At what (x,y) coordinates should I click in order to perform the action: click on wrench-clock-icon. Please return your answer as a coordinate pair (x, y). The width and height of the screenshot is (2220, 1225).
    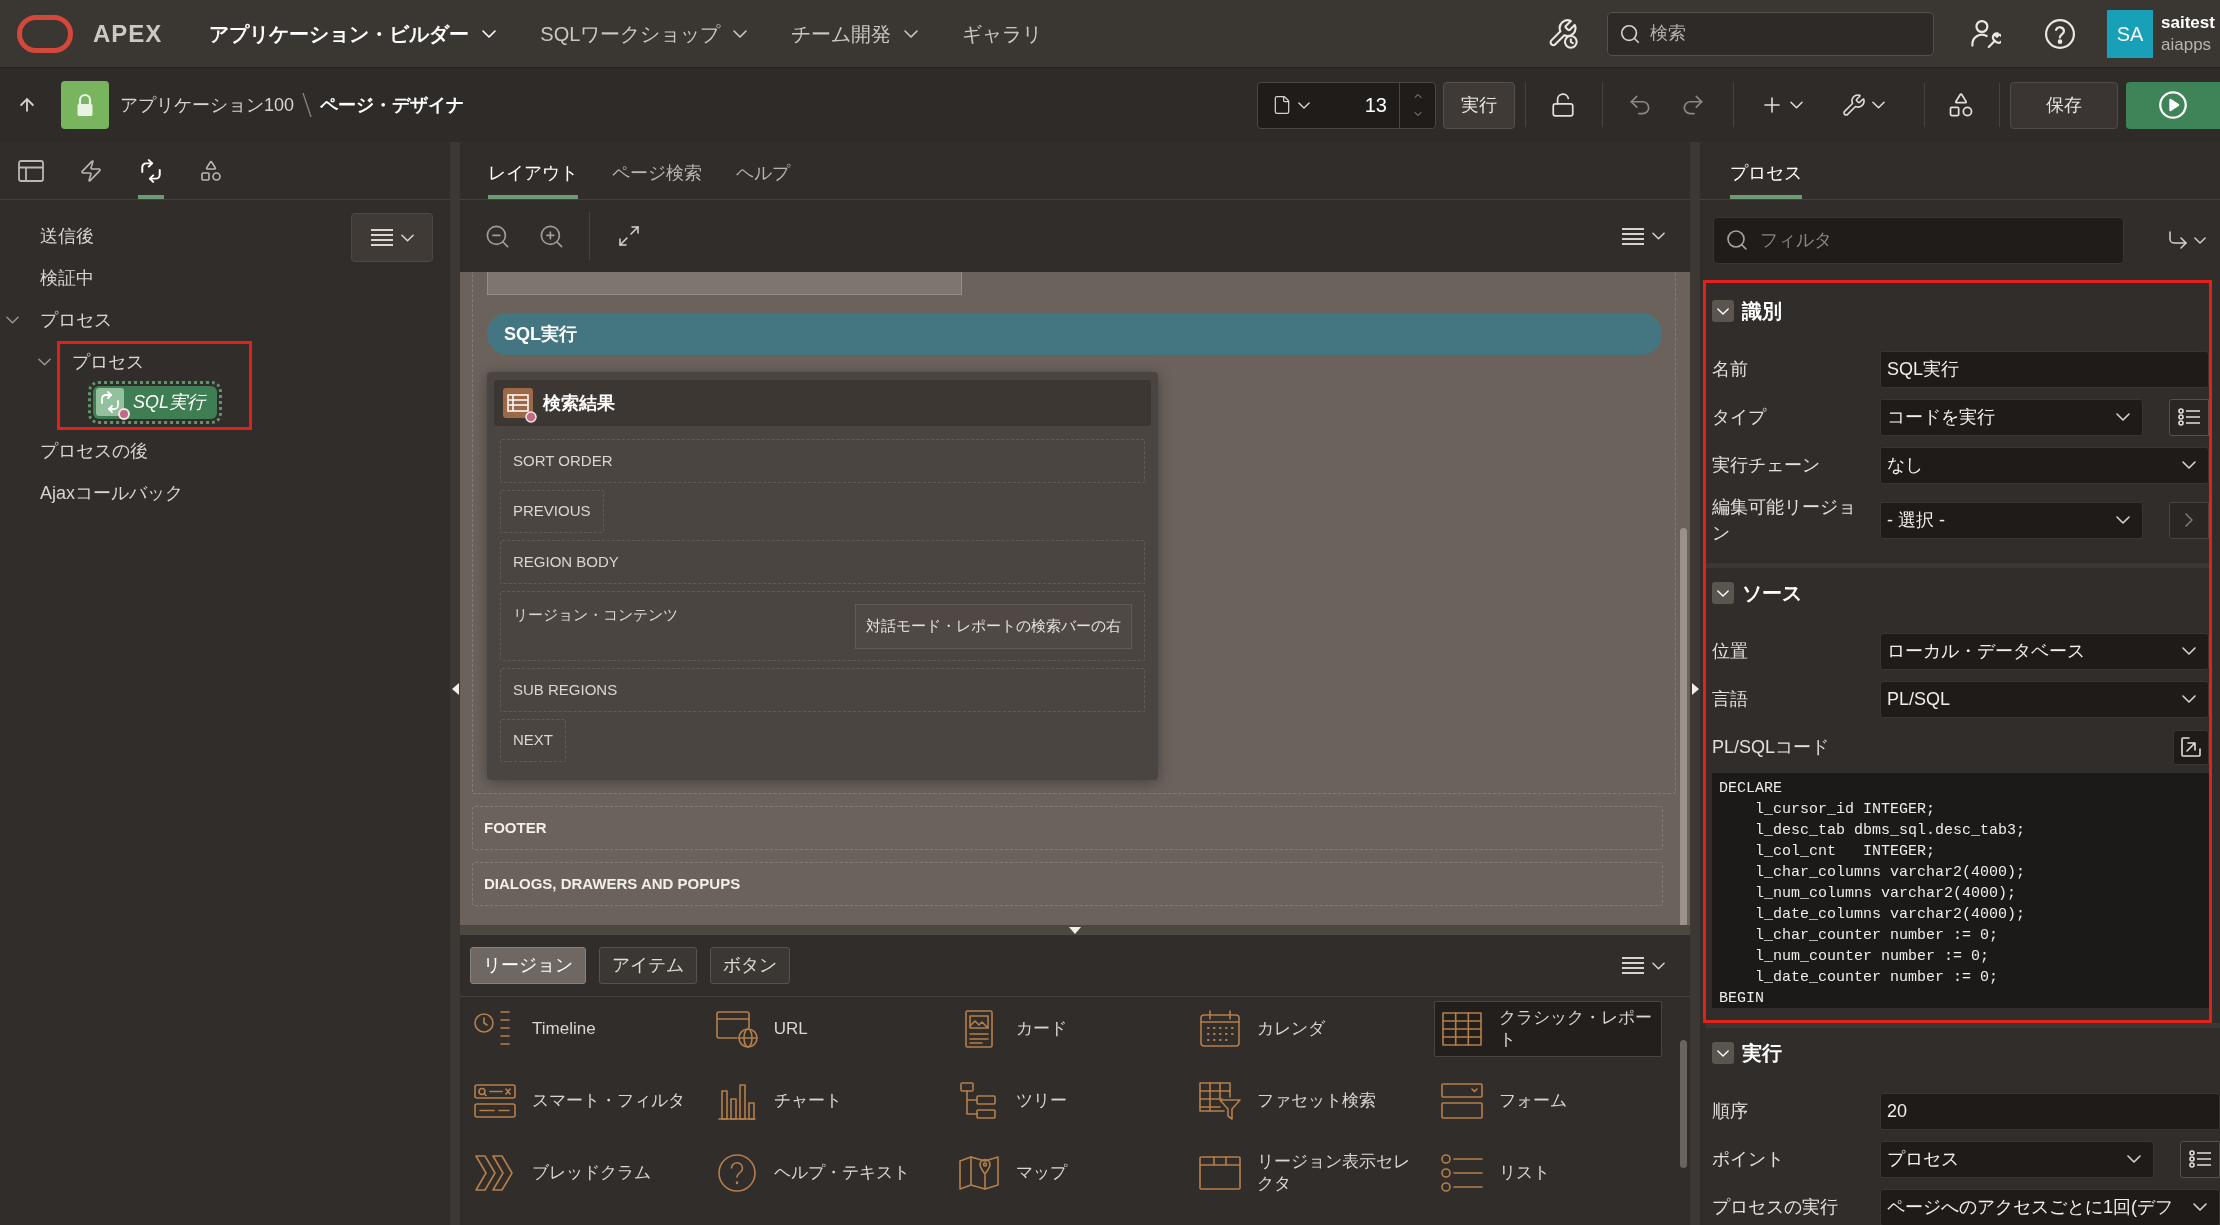
    Looking at the image, I should click on (1563, 33).